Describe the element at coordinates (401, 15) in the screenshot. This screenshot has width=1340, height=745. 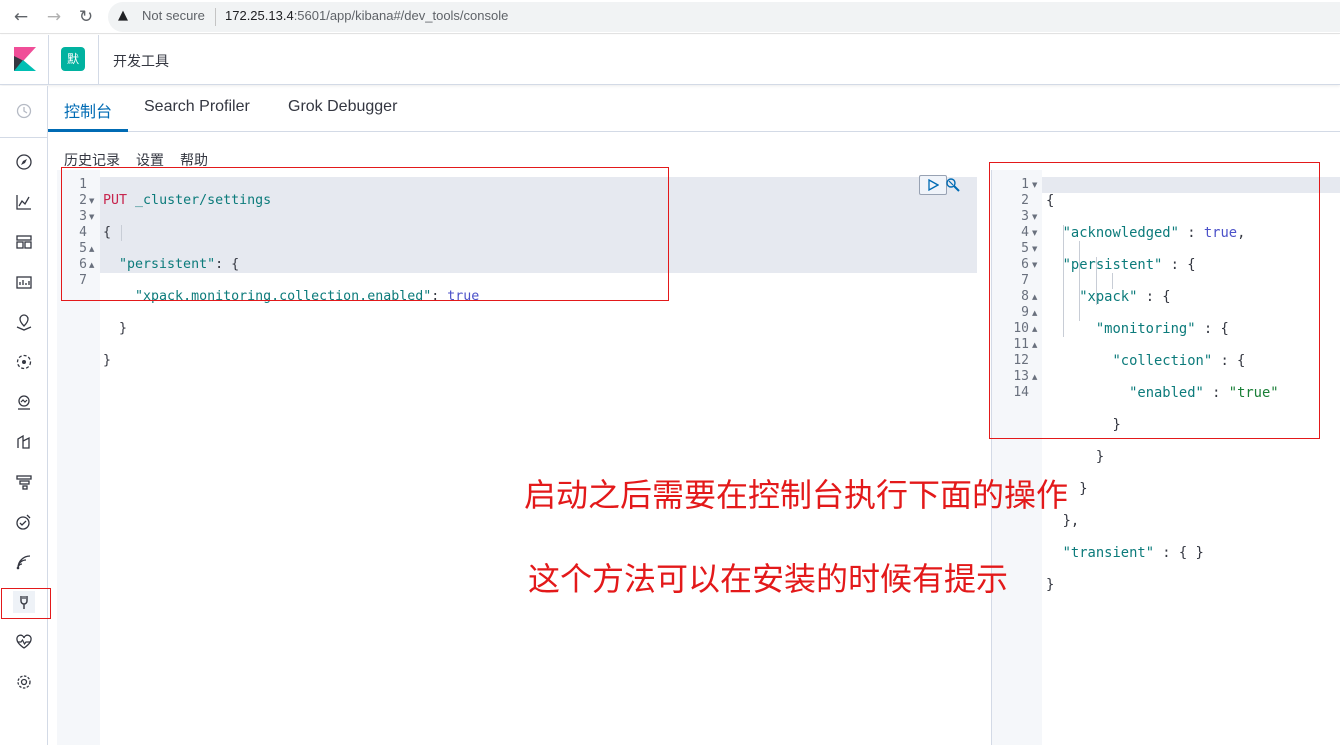
I see `url-path: :5601/app/kibana#/dev_tools/console` at that location.